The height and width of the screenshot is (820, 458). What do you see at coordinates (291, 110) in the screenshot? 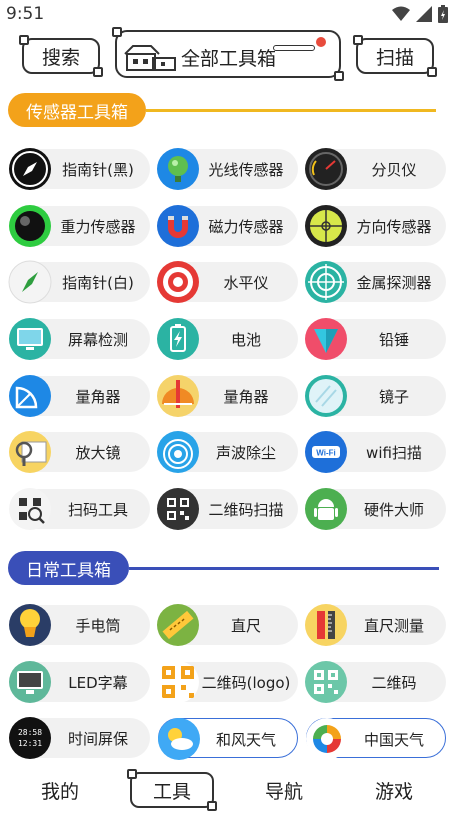
I see `section-divider` at bounding box center [291, 110].